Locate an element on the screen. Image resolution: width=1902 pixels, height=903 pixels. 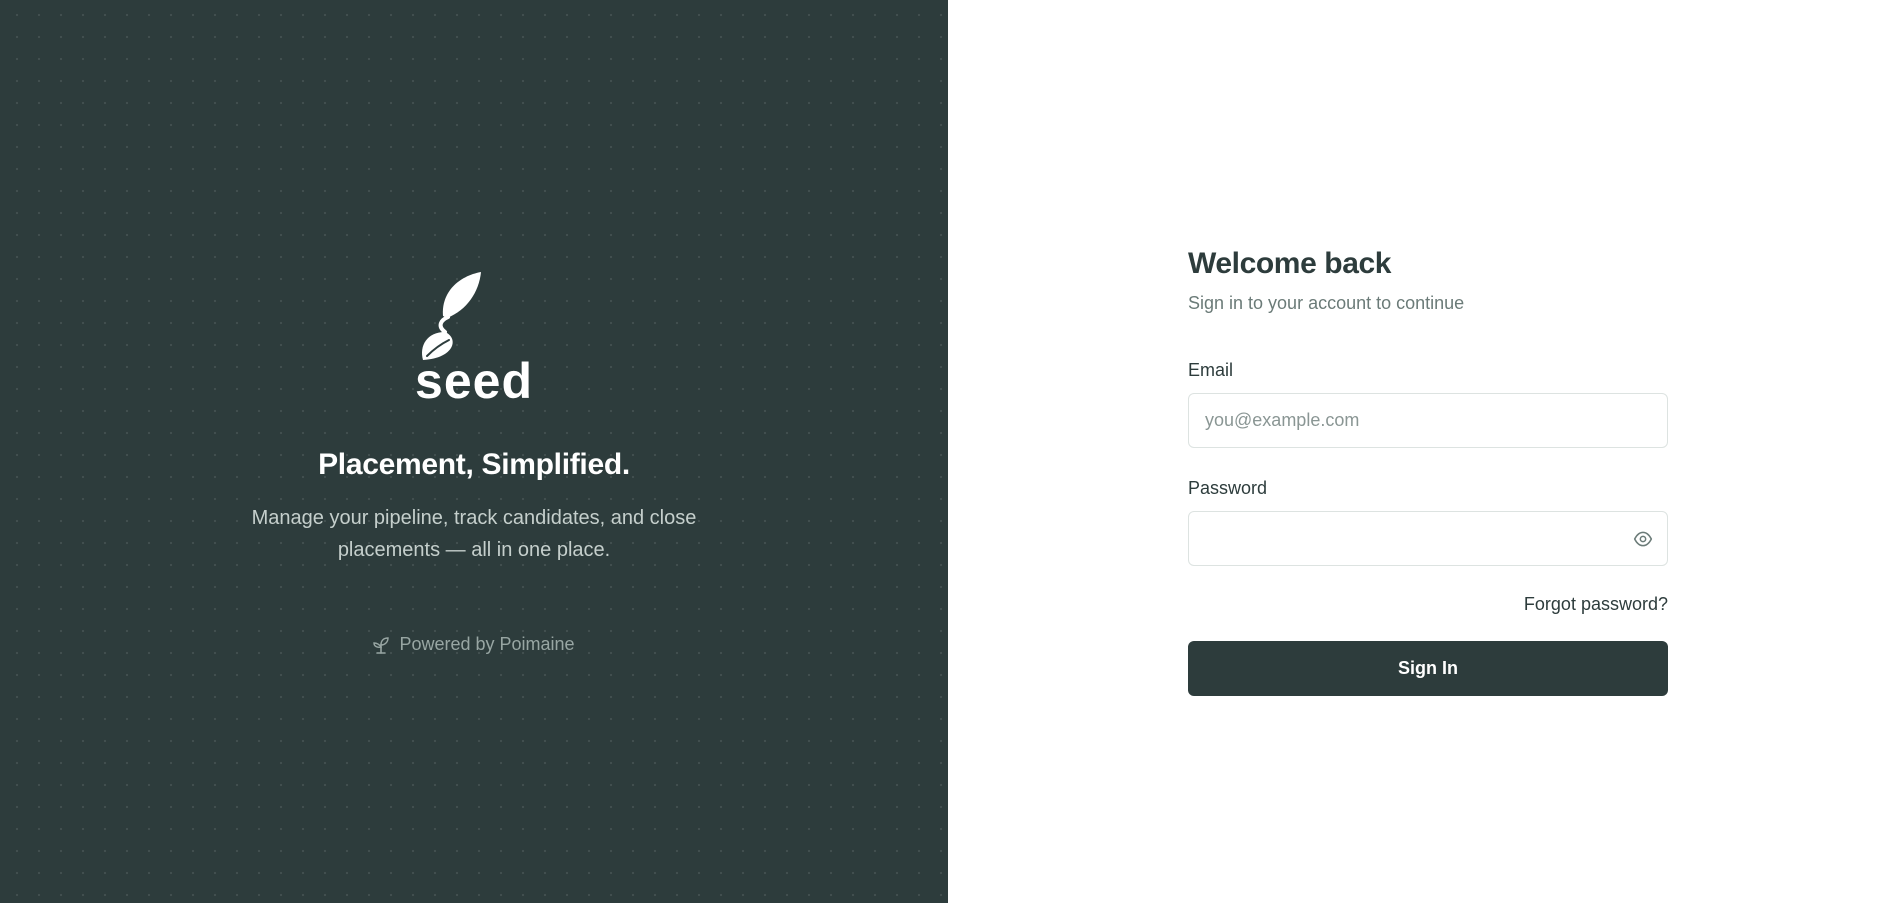
email-field-wrap is located at coordinates (1428, 420).